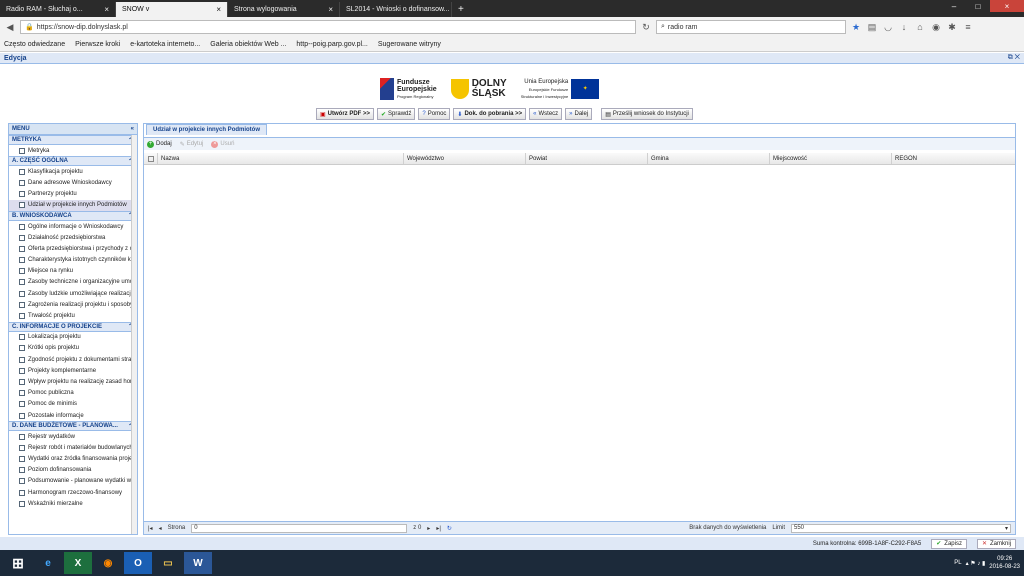 Image resolution: width=1024 pixels, height=576 pixels. I want to click on sidebar-item: Zgodność projektu z dokumentami stra, so click(73, 359).